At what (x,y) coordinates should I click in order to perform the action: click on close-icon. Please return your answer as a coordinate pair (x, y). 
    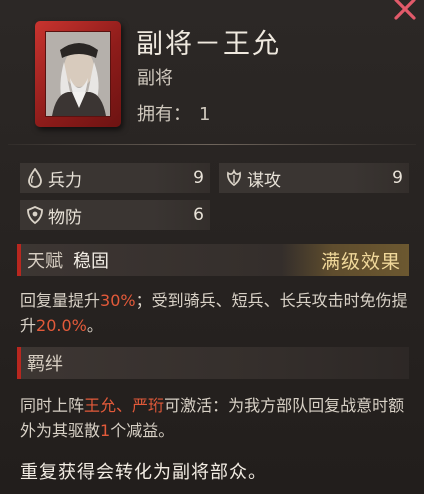
    Looking at the image, I should click on (405, 10).